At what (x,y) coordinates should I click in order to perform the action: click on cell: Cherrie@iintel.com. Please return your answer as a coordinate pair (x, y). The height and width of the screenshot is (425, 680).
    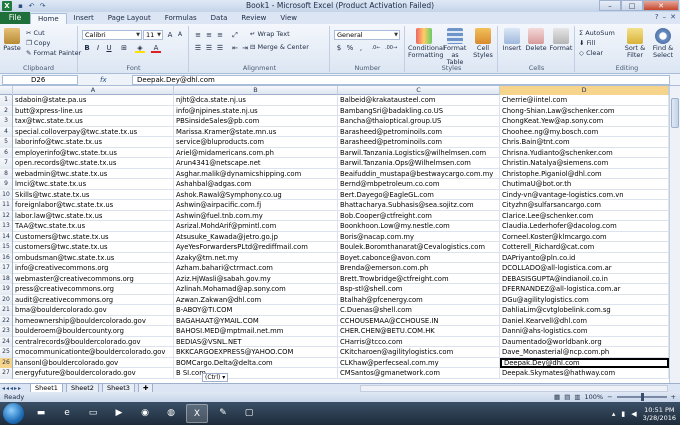
    Looking at the image, I should click on (584, 100).